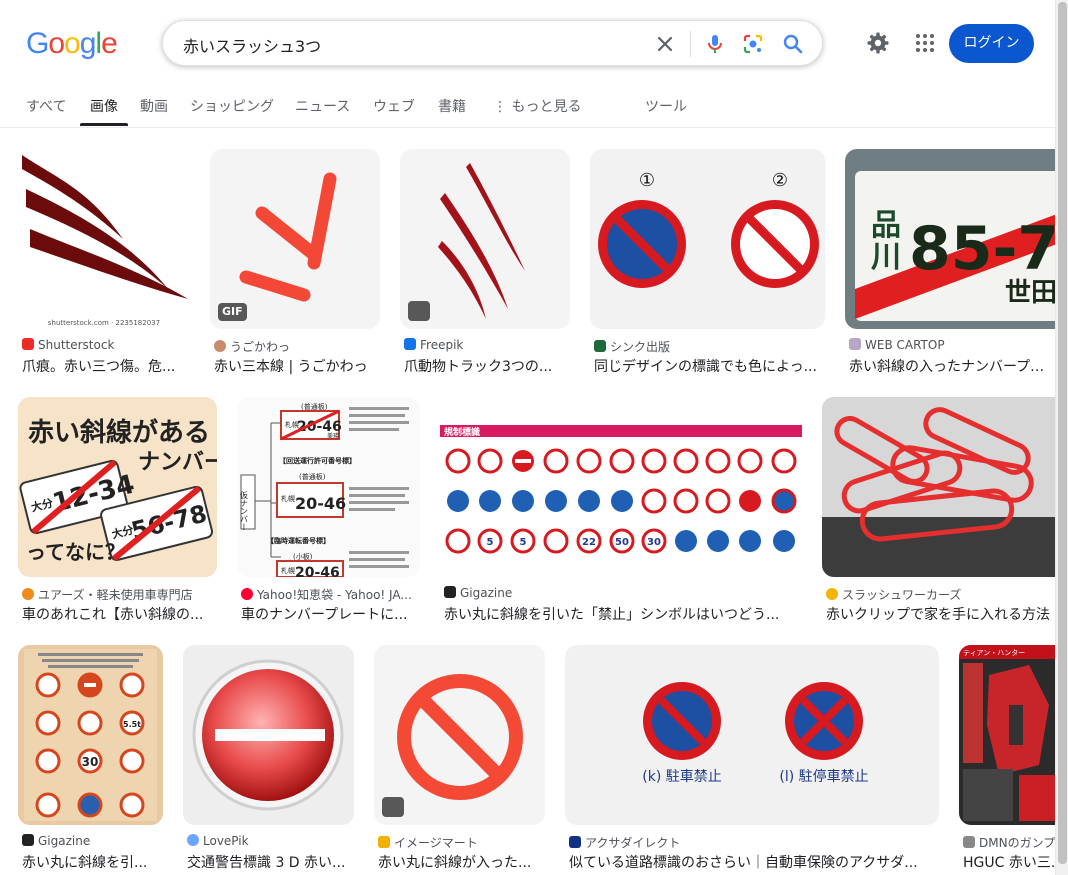  I want to click on more-vert-icon: ⋮, so click(500, 107).